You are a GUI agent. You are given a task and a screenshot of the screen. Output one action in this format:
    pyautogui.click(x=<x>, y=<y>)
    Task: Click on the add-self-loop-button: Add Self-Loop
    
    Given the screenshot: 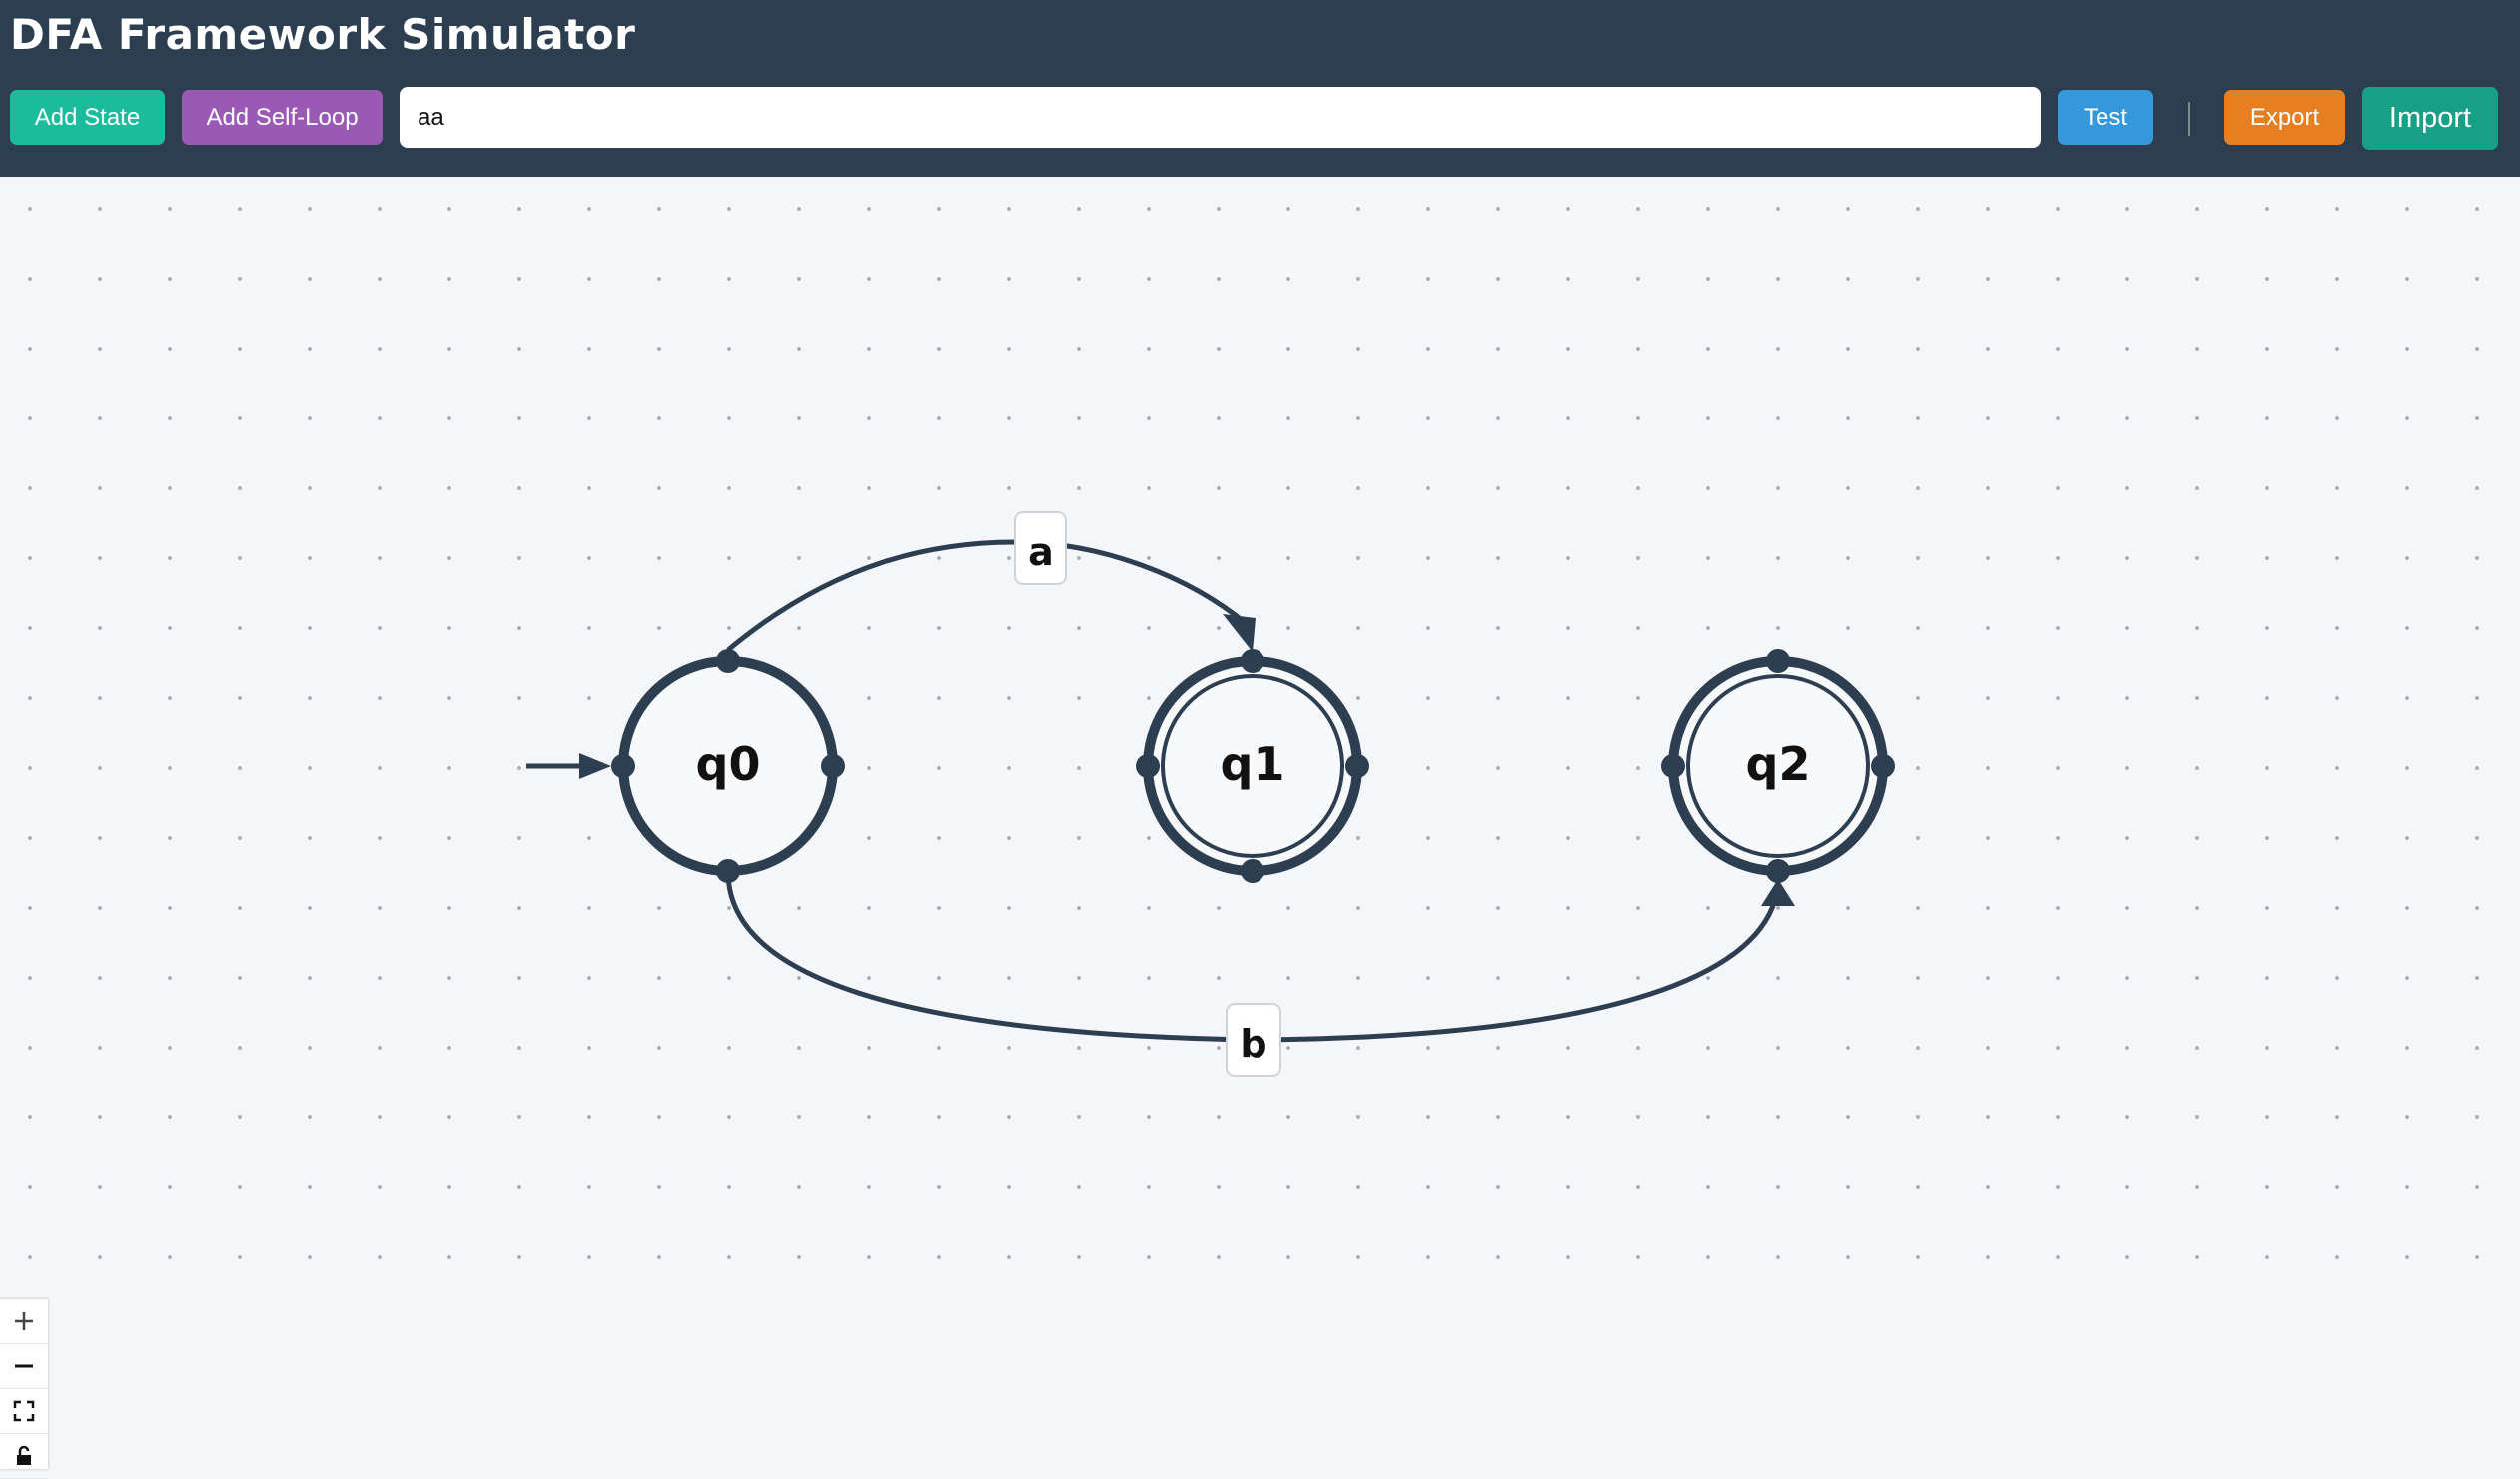 What is the action you would take?
    pyautogui.click(x=282, y=117)
    